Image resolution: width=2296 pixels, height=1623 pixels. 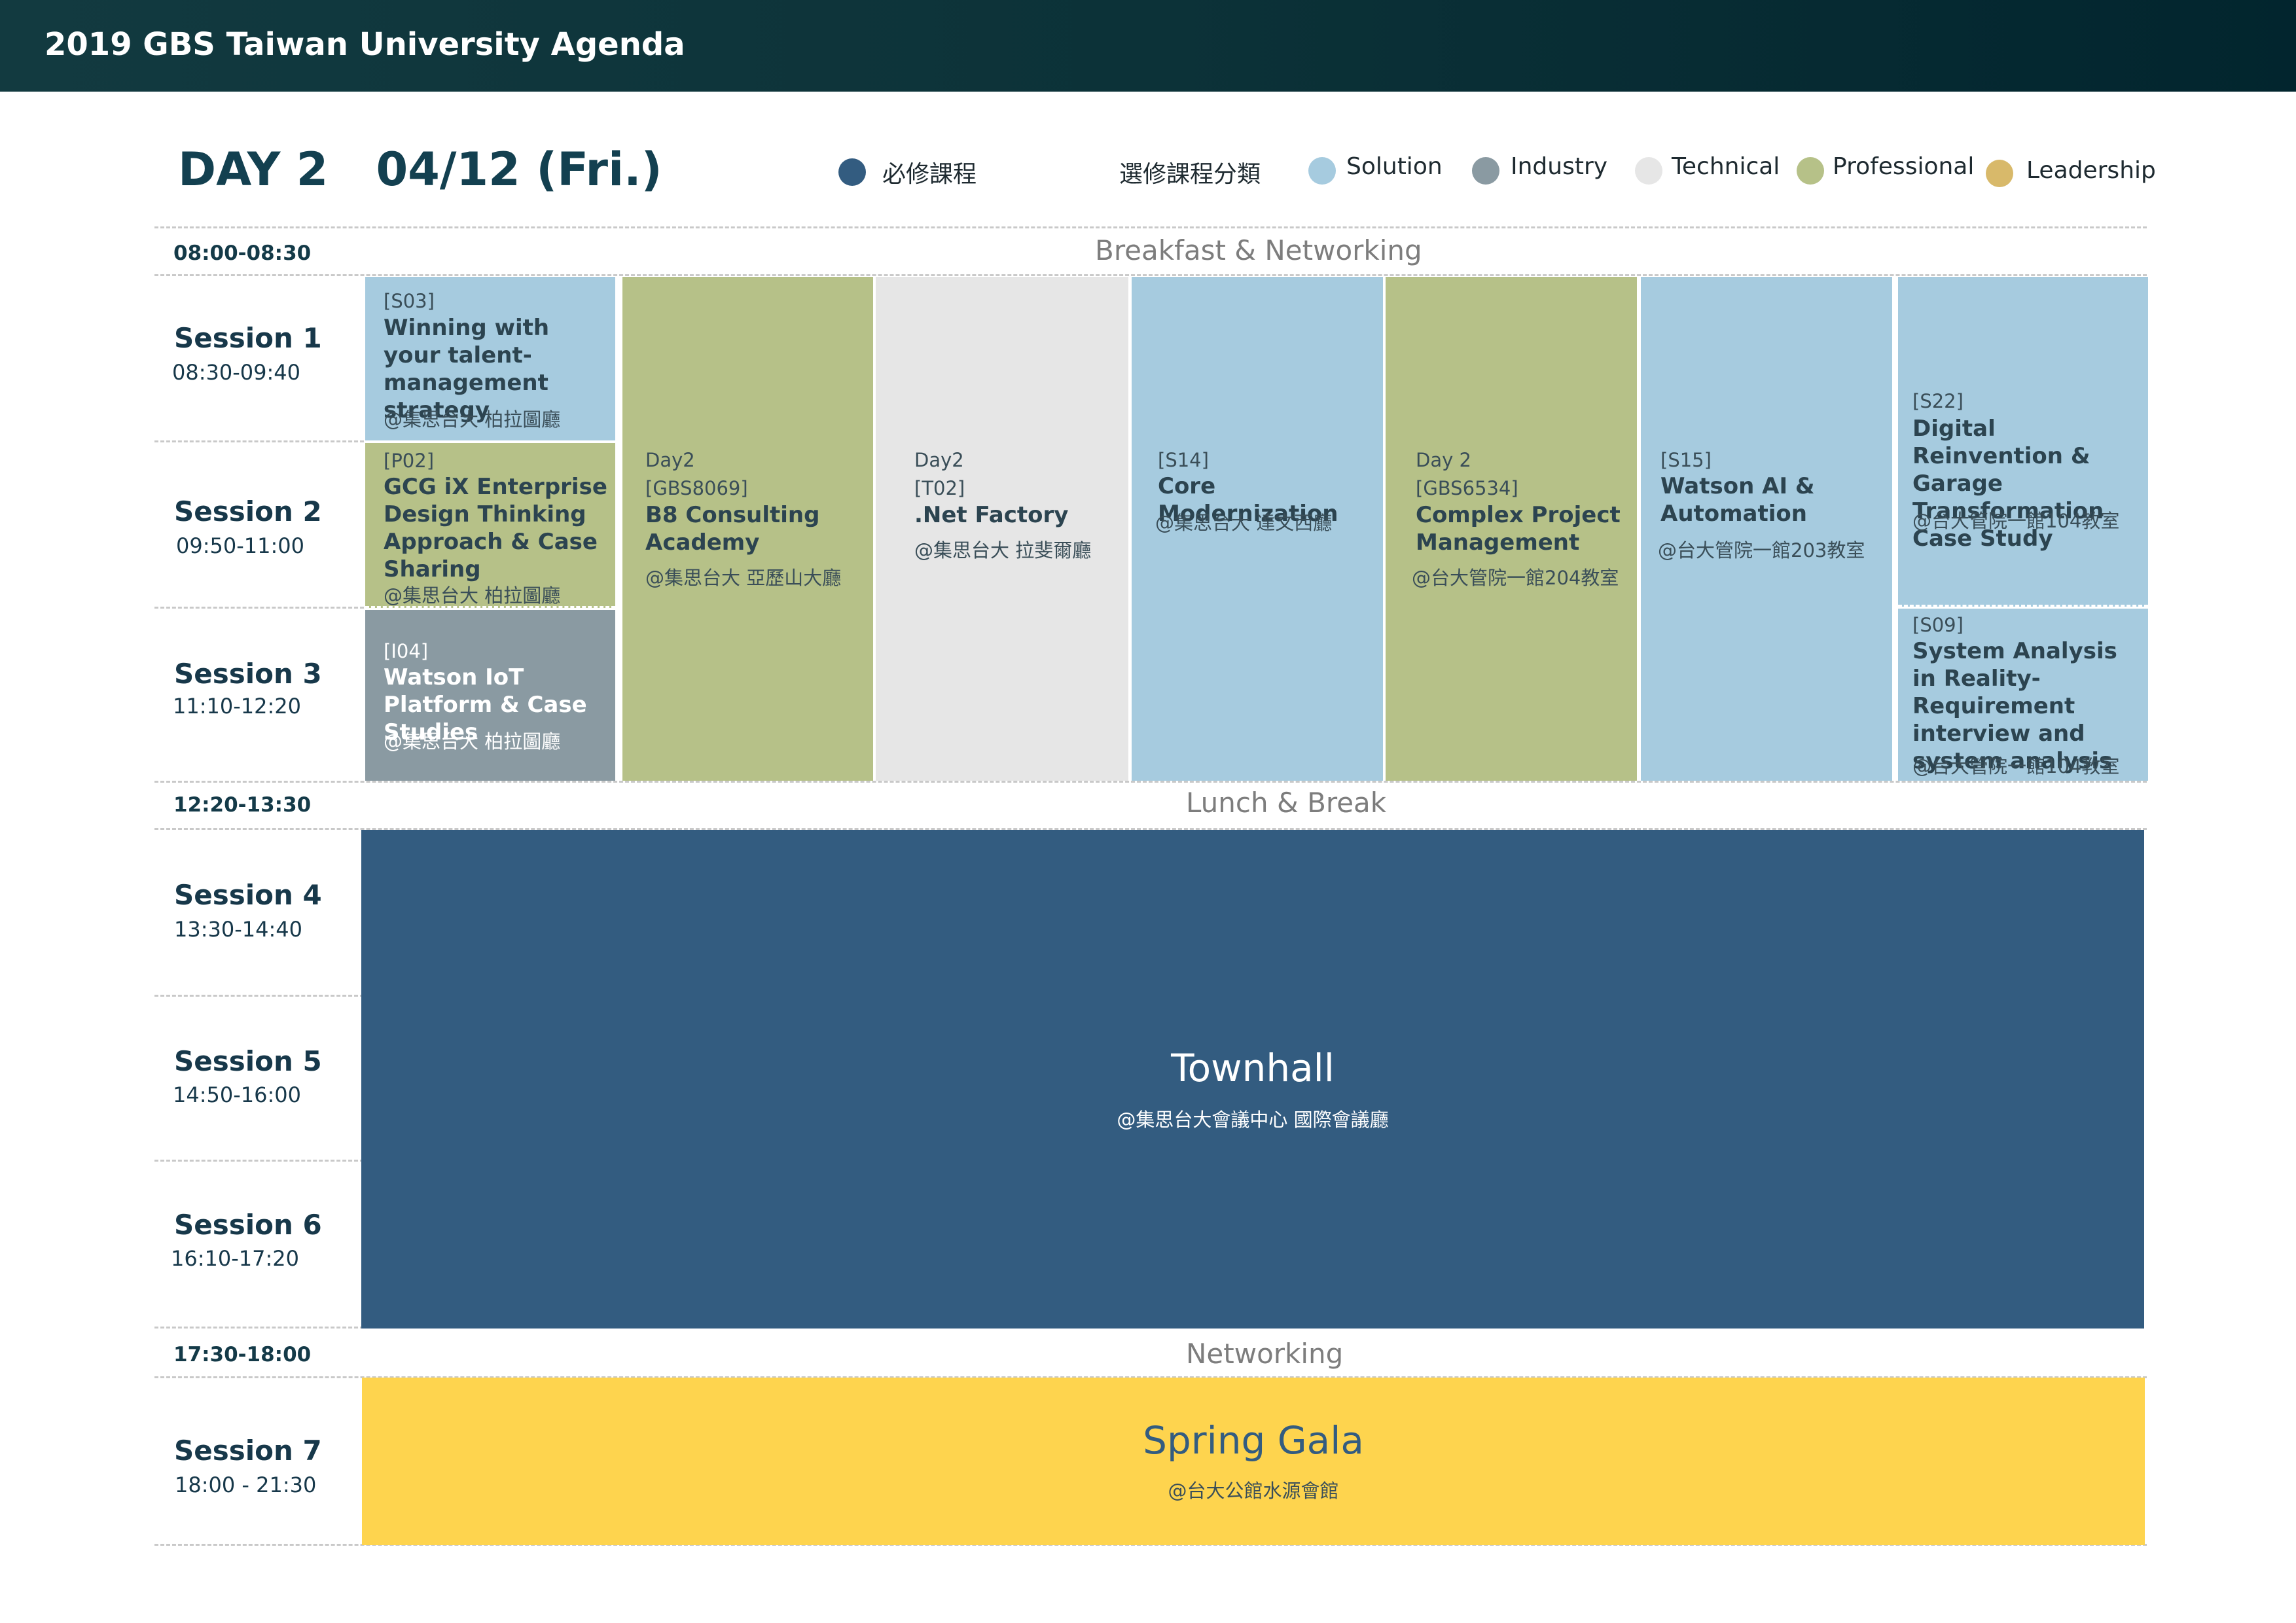 What do you see at coordinates (420, 169) in the screenshot?
I see `day-title: DAY 2 04/12 (Fri.)` at bounding box center [420, 169].